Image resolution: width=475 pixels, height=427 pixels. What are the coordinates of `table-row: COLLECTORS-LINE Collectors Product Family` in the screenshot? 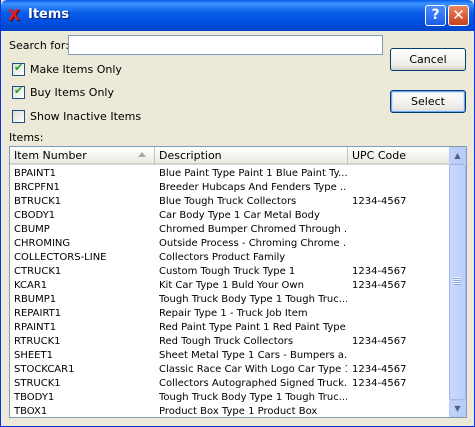 It's located at (230, 258).